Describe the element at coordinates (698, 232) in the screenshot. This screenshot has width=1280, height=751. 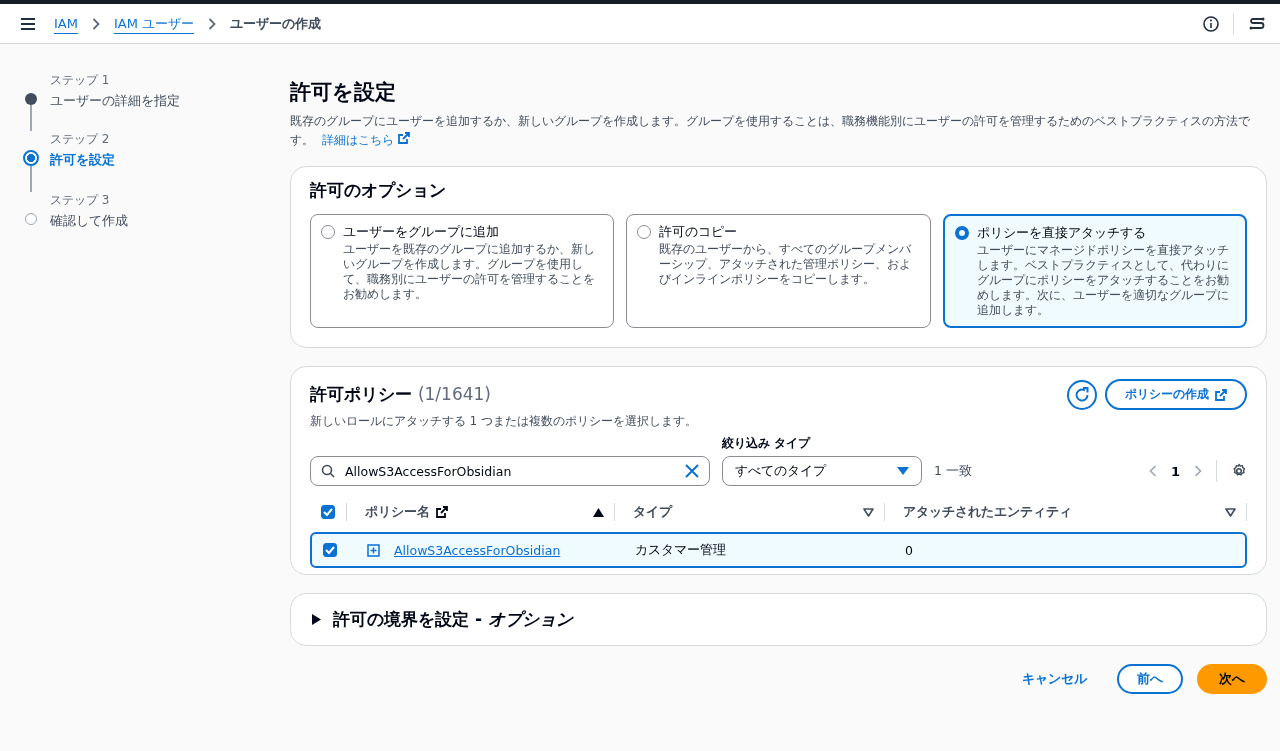
I see `option-label: 許可のコピー` at that location.